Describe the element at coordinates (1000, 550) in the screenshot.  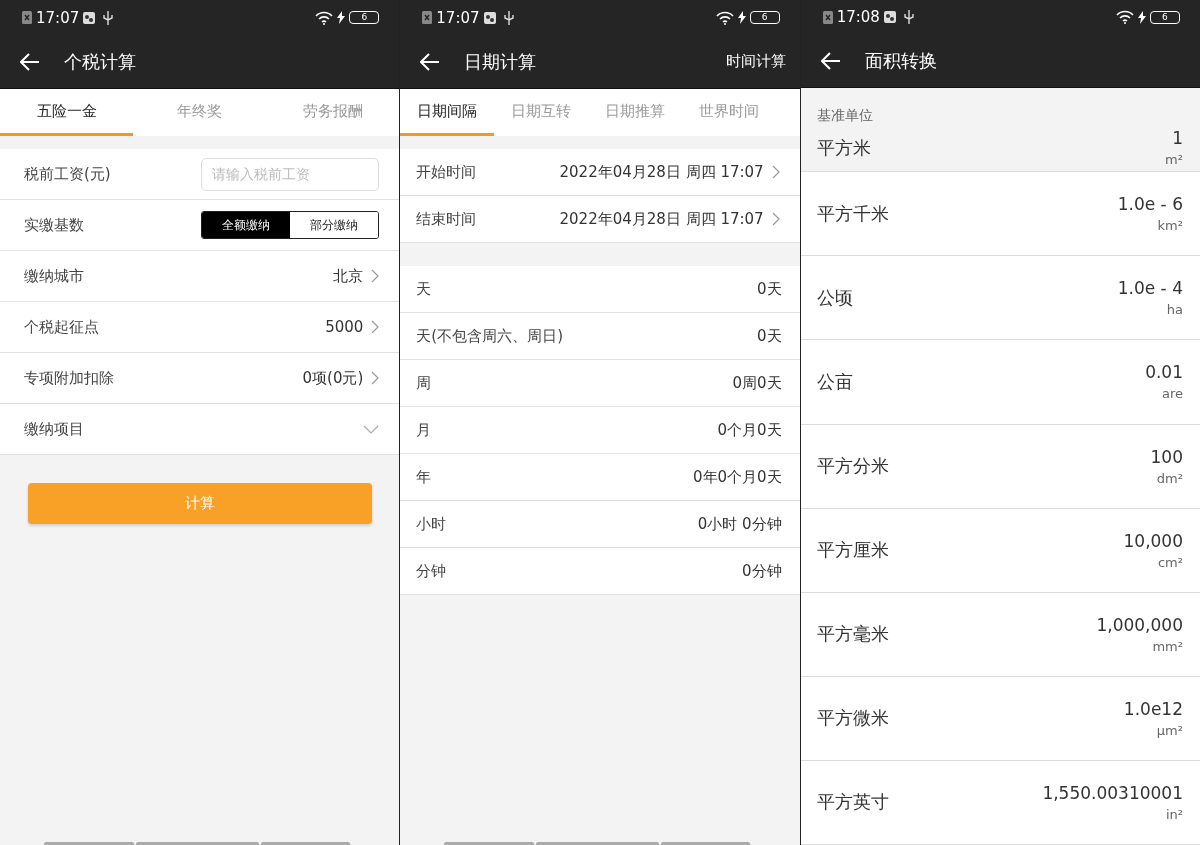
I see `unit-row: 平方厘米 10,000 cm²` at that location.